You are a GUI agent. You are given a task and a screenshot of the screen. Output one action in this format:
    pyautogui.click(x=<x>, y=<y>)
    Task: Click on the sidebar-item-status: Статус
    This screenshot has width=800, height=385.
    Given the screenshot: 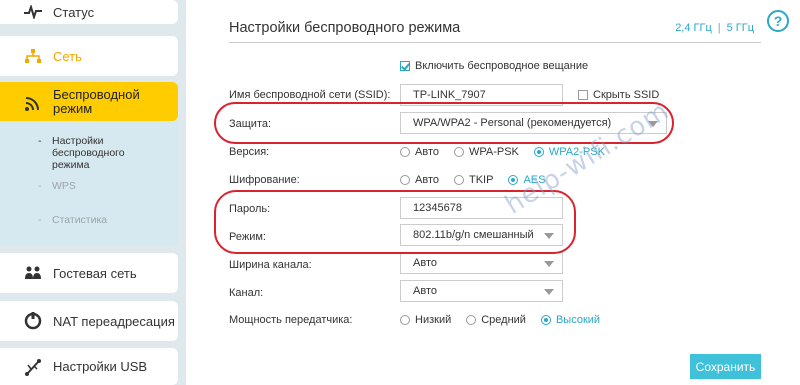 What is the action you would take?
    pyautogui.click(x=89, y=12)
    